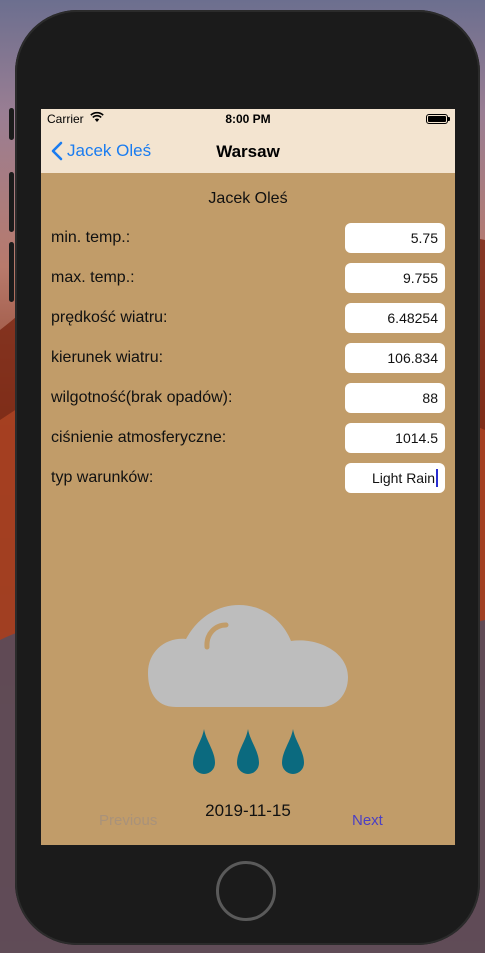 The width and height of the screenshot is (485, 953). I want to click on home-button, so click(246, 891).